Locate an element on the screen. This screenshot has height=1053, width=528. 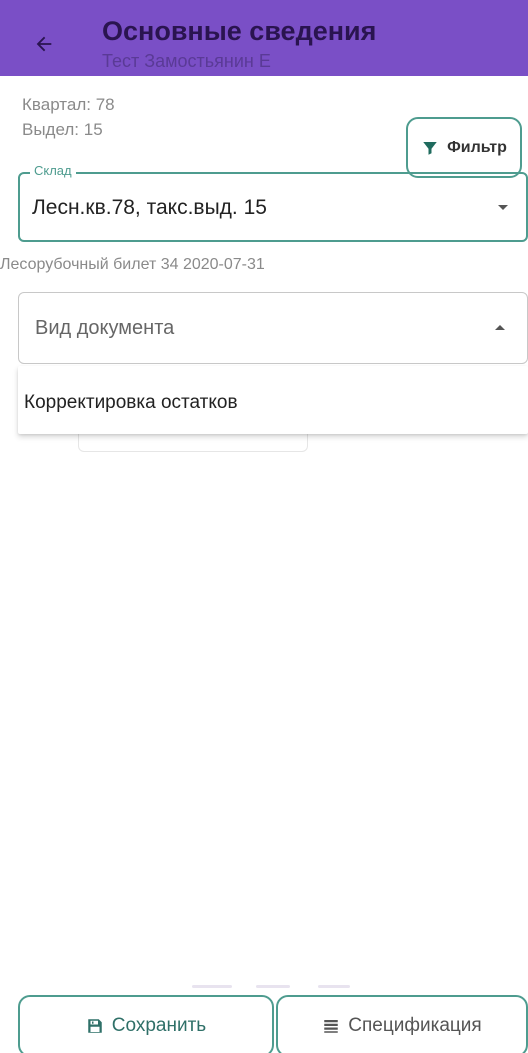
page-subtitle: Тест Замостьянин Е is located at coordinates (186, 61).